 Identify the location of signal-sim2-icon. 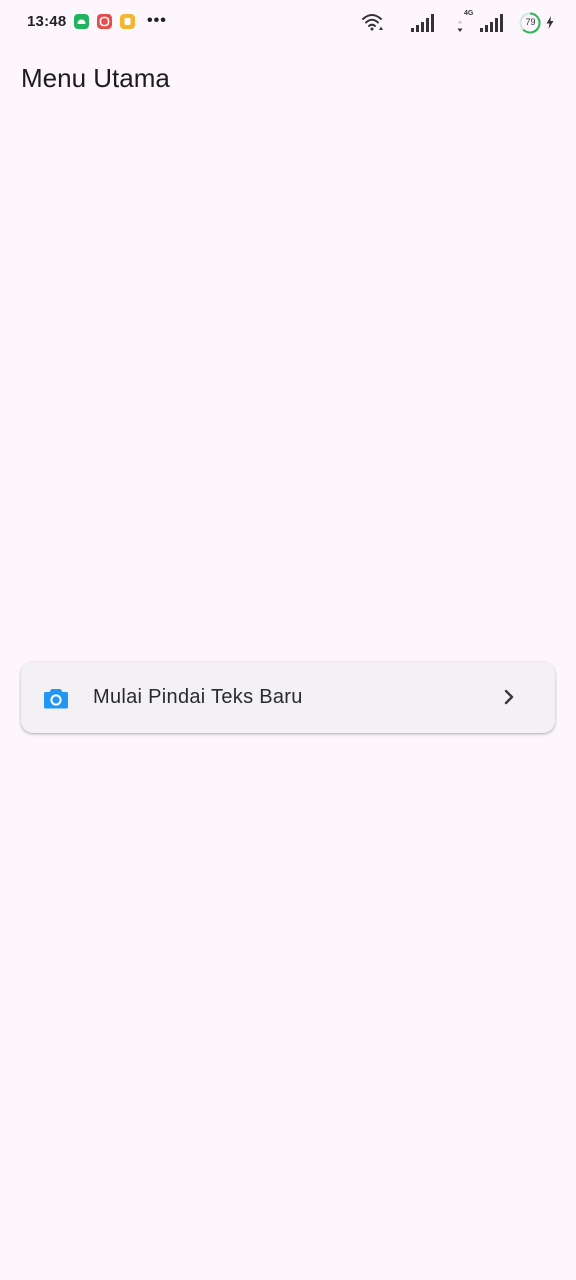
(491, 23).